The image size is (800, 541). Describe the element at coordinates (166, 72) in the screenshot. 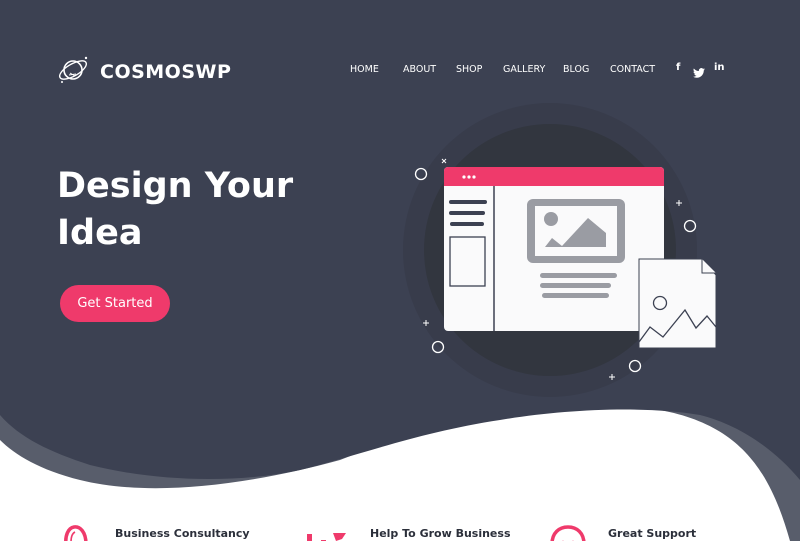

I see `brand-name: COSMOSWP` at that location.